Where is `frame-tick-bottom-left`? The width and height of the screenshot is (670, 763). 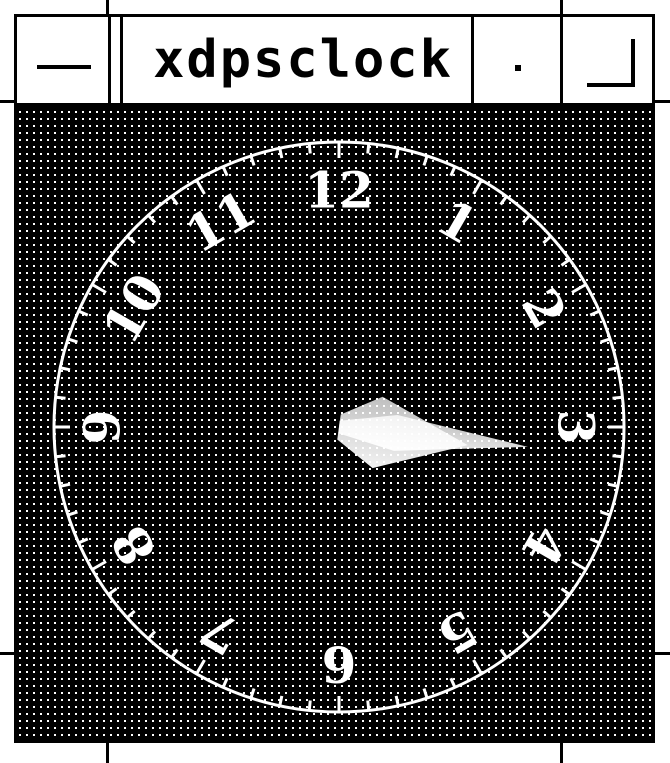 frame-tick-bottom-left is located at coordinates (107, 751).